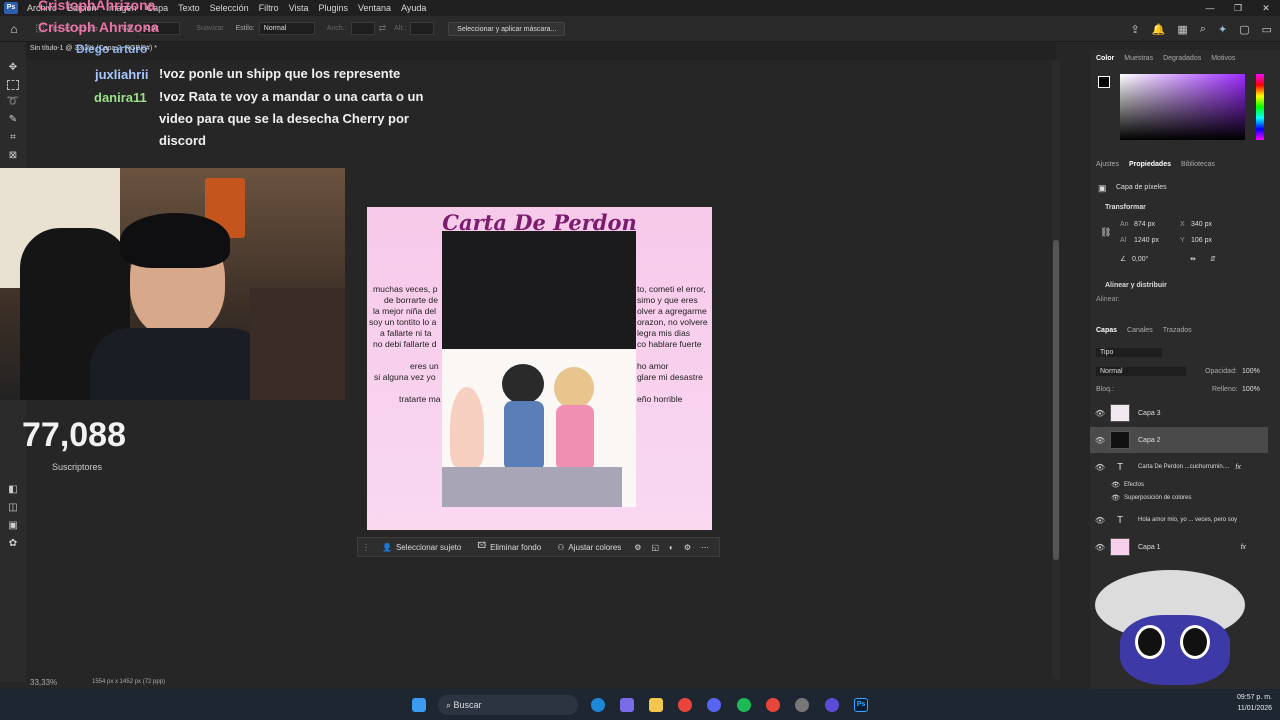  Describe the element at coordinates (13, 102) in the screenshot. I see `lasso-tool-icon: ➰` at that location.